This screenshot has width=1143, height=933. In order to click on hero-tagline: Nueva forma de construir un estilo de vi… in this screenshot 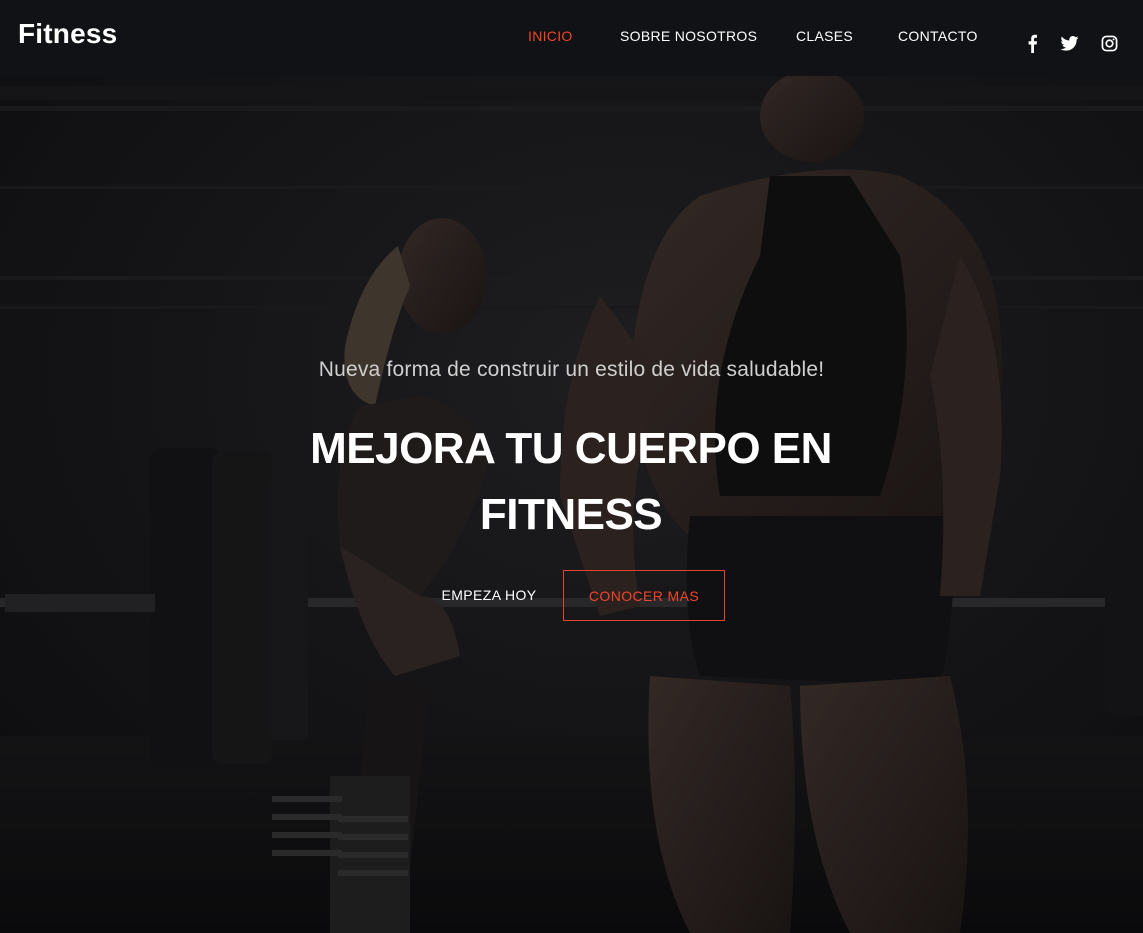, I will do `click(571, 369)`.